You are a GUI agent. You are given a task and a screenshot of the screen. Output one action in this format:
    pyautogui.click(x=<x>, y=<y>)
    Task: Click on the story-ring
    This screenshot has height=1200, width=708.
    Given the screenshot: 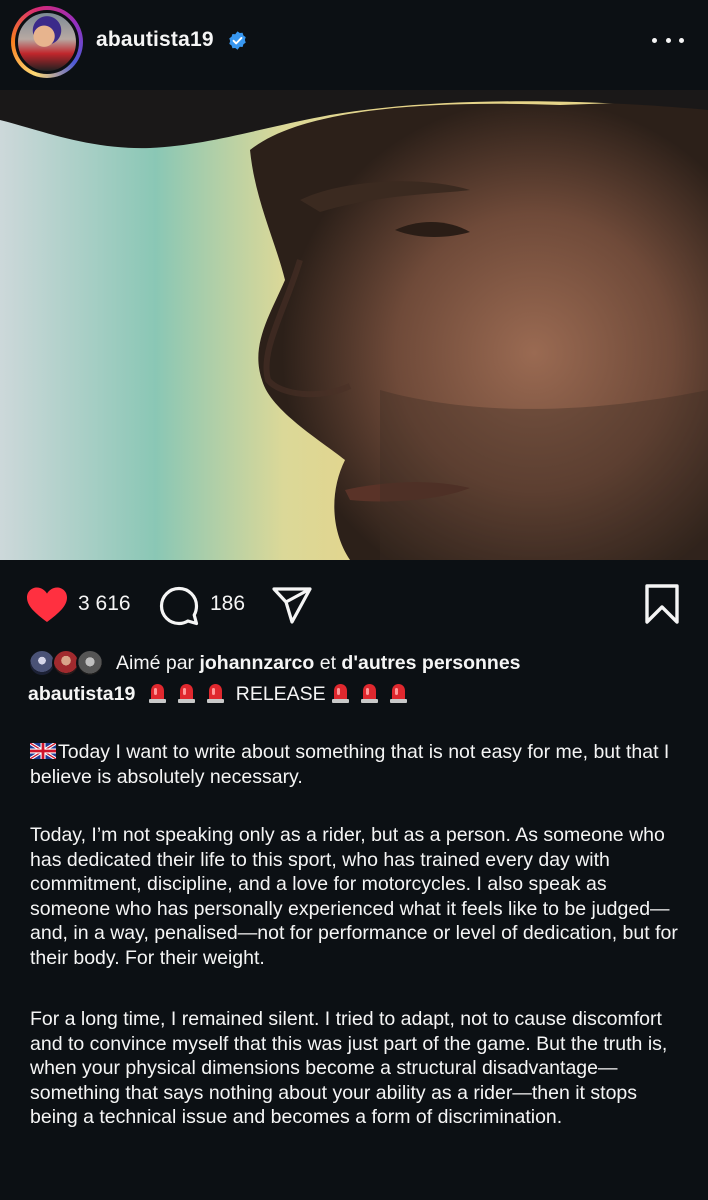 What is the action you would take?
    pyautogui.click(x=47, y=42)
    